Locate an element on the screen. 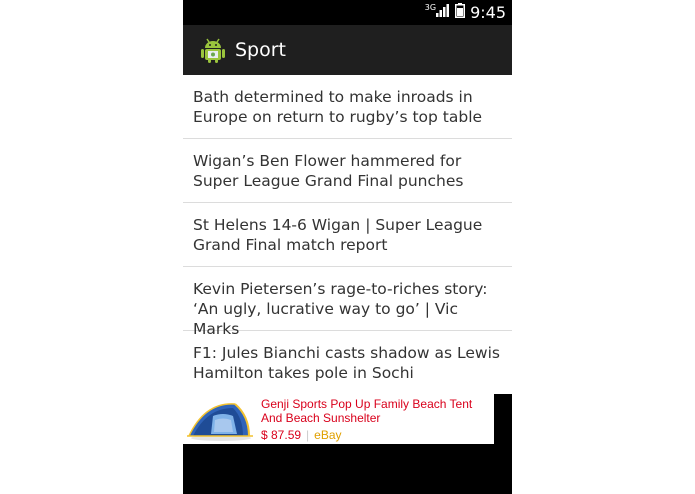 The width and height of the screenshot is (695, 494). network-type-label: 3G is located at coordinates (430, 7).